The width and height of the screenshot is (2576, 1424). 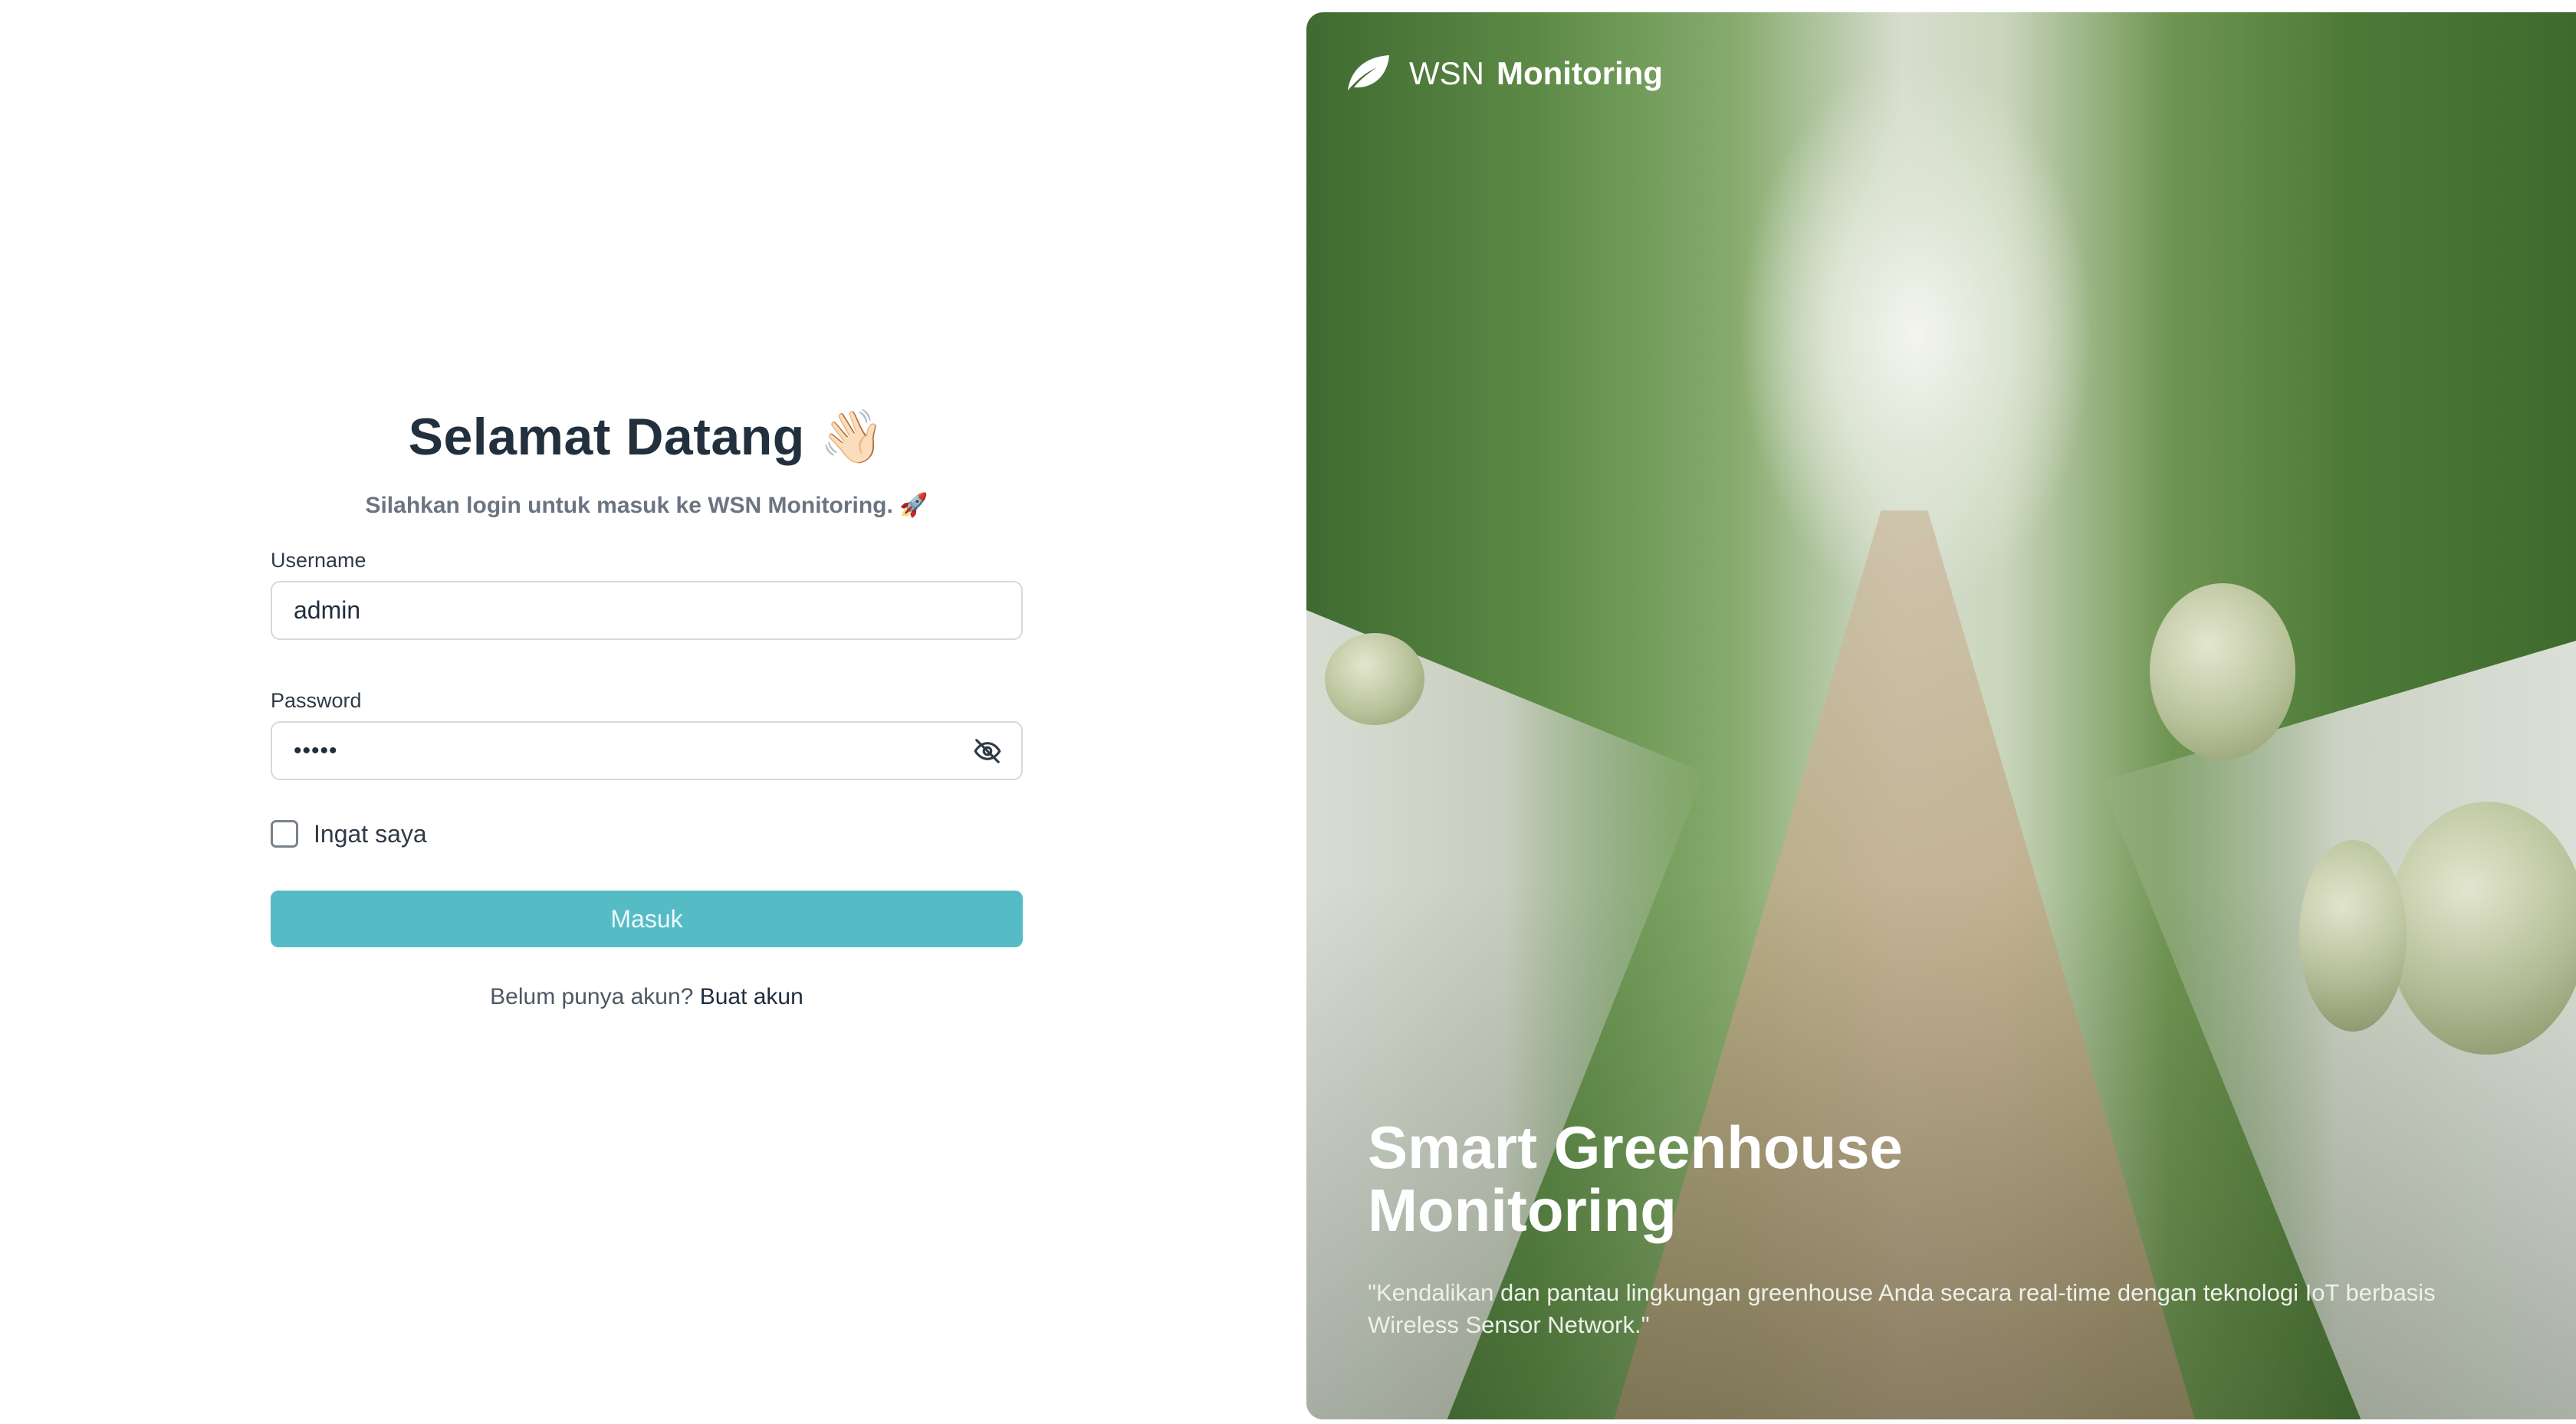 I want to click on login-button: Masuk, so click(x=647, y=919).